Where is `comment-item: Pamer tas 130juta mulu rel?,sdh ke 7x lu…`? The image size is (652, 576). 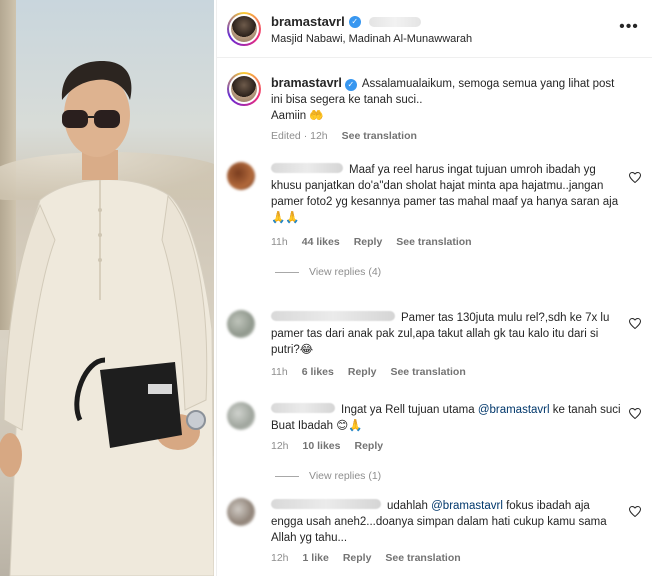 comment-item: Pamer tas 130juta mulu rel?,sdh ke 7x lu… is located at coordinates (434, 345).